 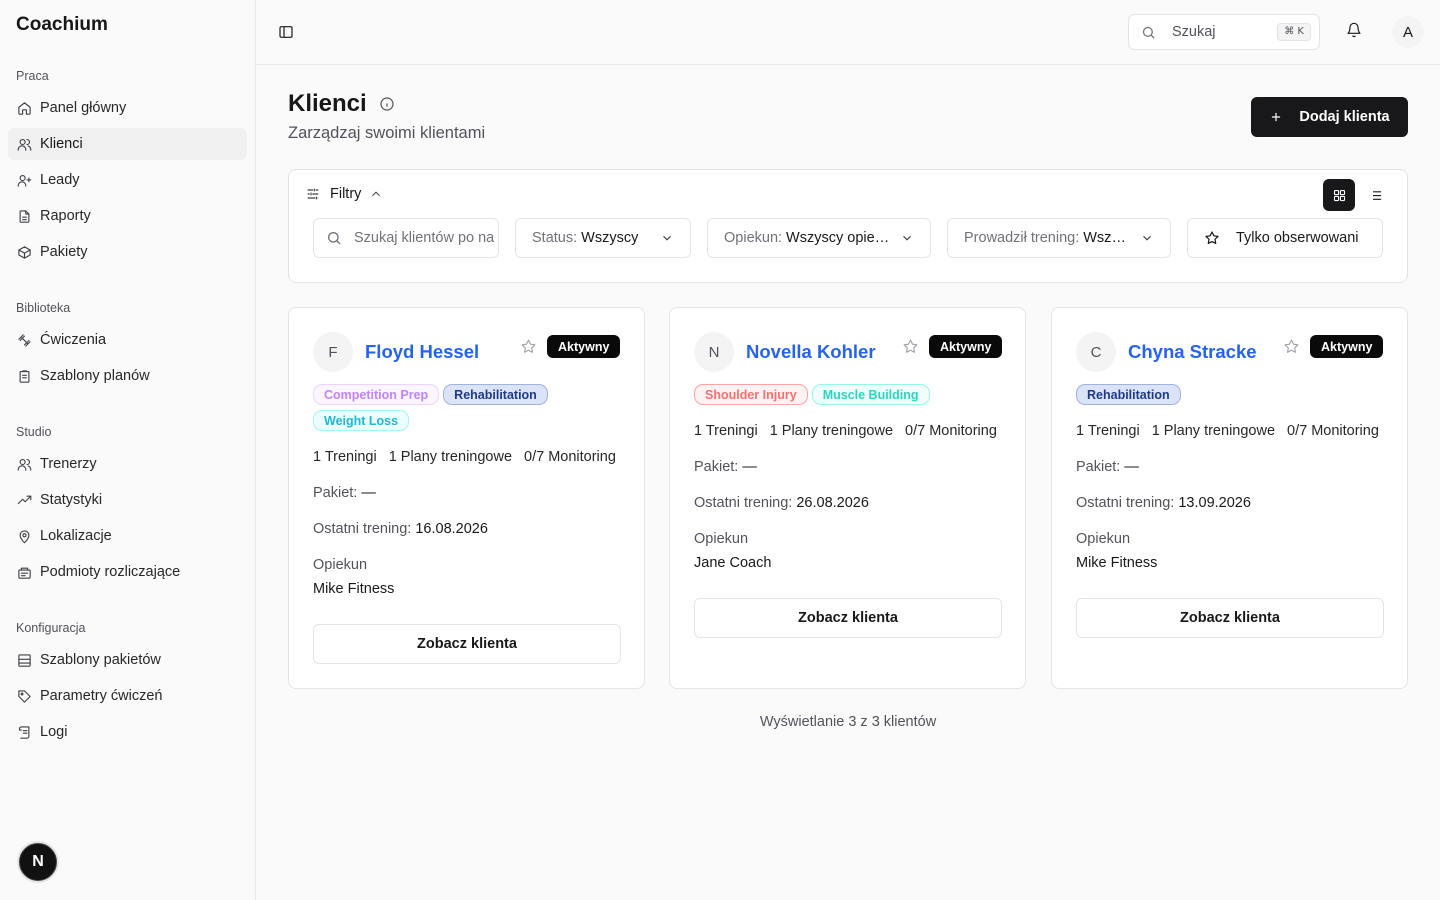 What do you see at coordinates (68, 464) in the screenshot?
I see `sidebar-item-label: Trenerzy` at bounding box center [68, 464].